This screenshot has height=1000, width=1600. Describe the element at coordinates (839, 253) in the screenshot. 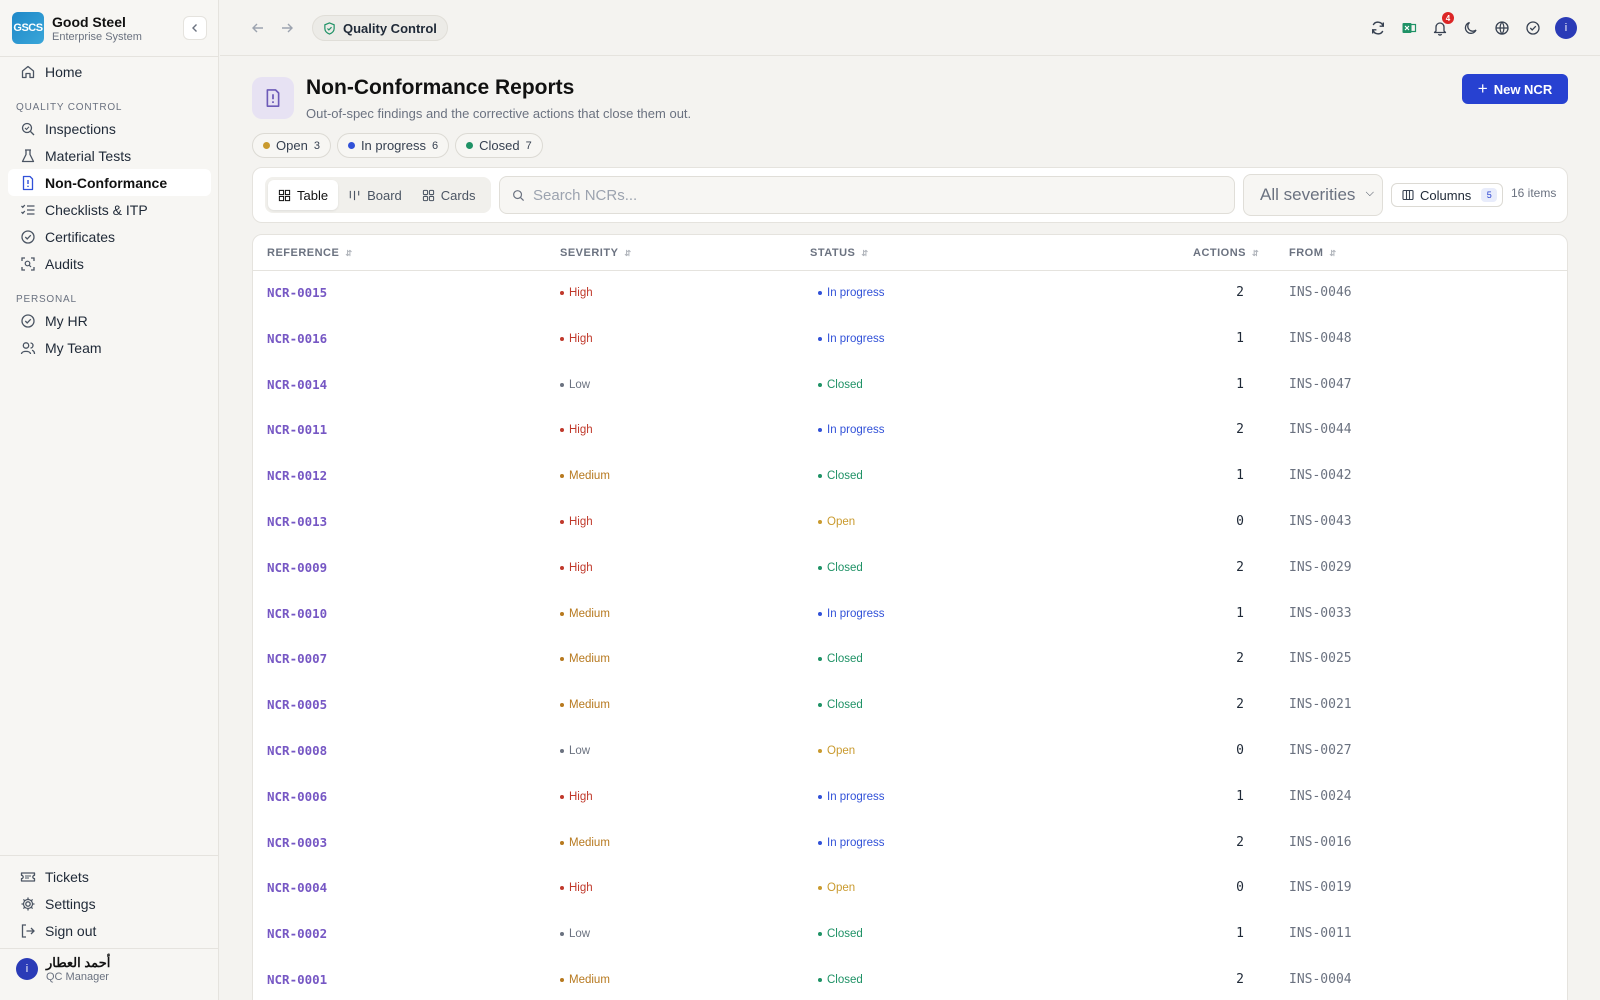

I see `column-header-status: STATUS ⇵` at that location.